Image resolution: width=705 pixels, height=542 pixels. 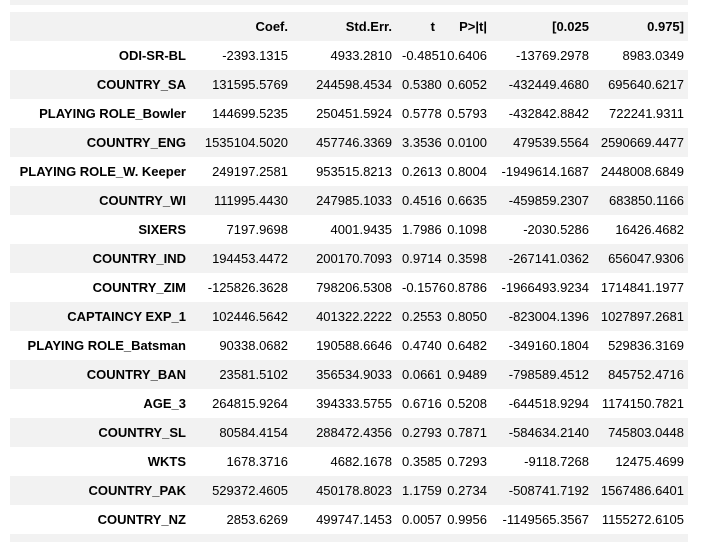 What do you see at coordinates (542, 345) in the screenshot?
I see `cell-ci-lower: -349160.1804` at bounding box center [542, 345].